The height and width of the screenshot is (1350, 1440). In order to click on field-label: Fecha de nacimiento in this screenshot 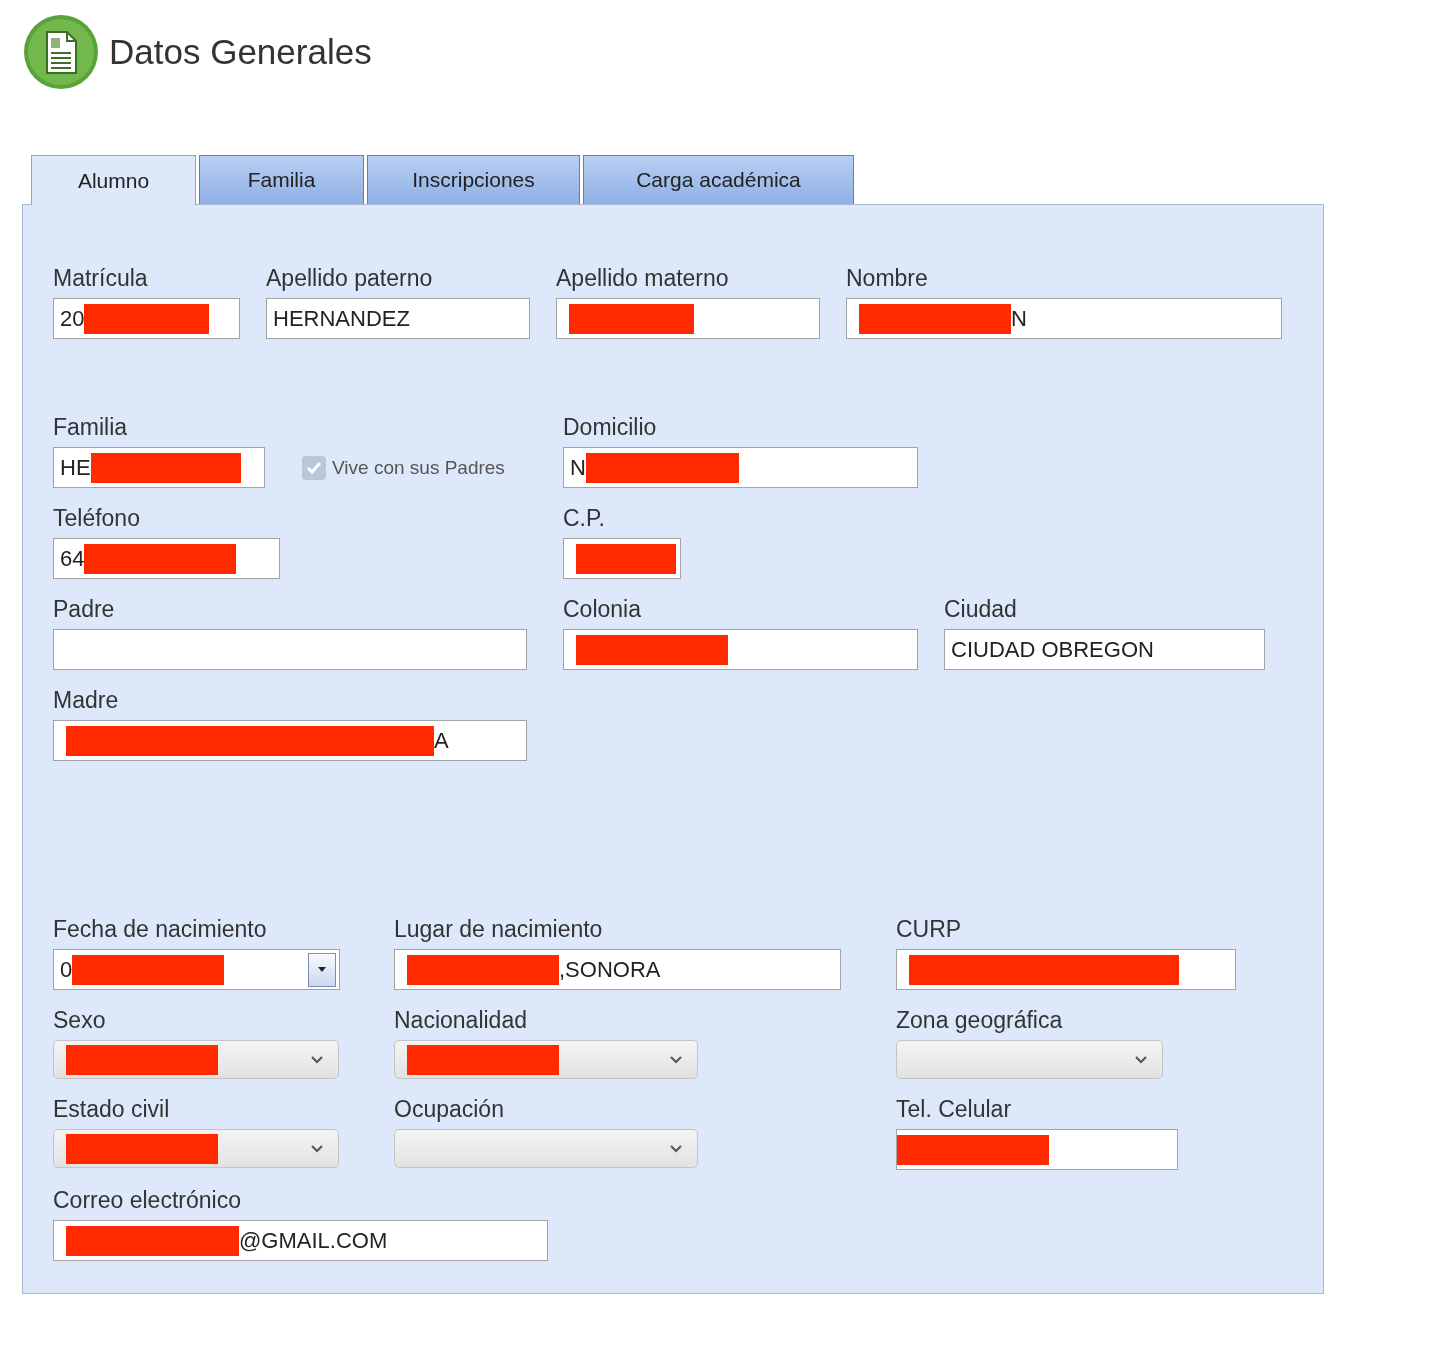, I will do `click(160, 929)`.